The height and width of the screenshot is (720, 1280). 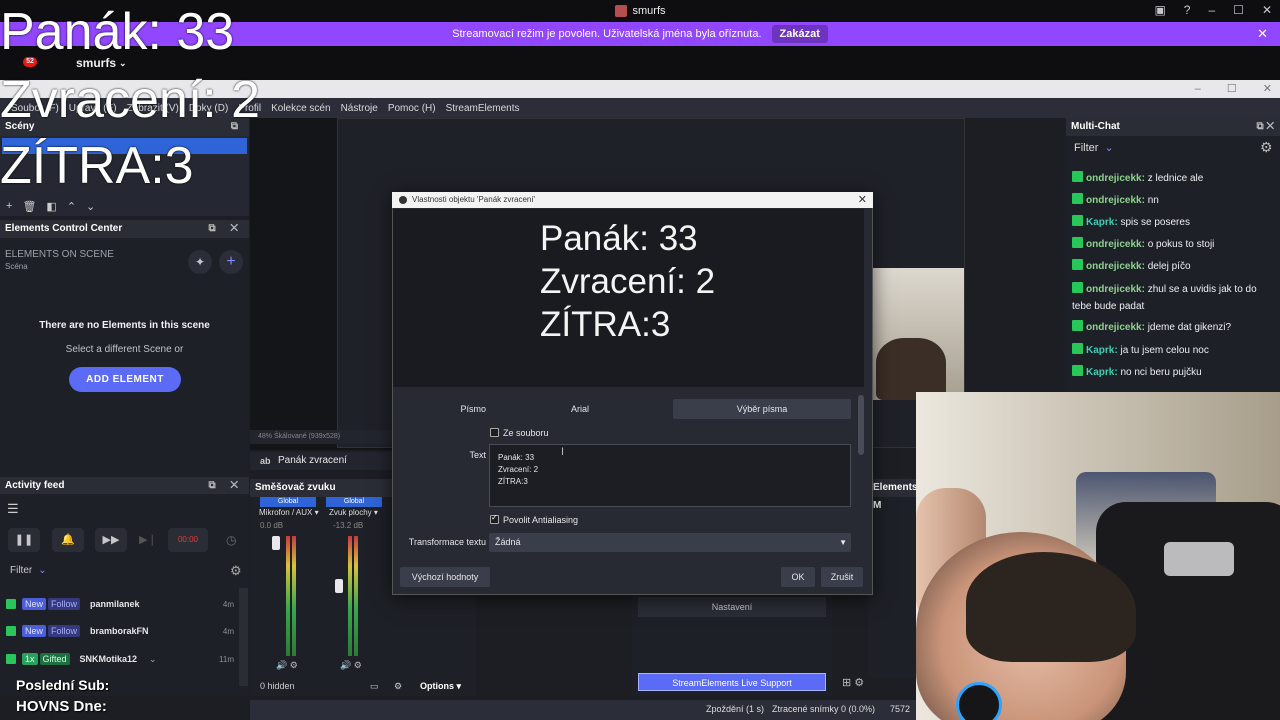 I want to click on filter-icon: ◧, so click(x=51, y=206).